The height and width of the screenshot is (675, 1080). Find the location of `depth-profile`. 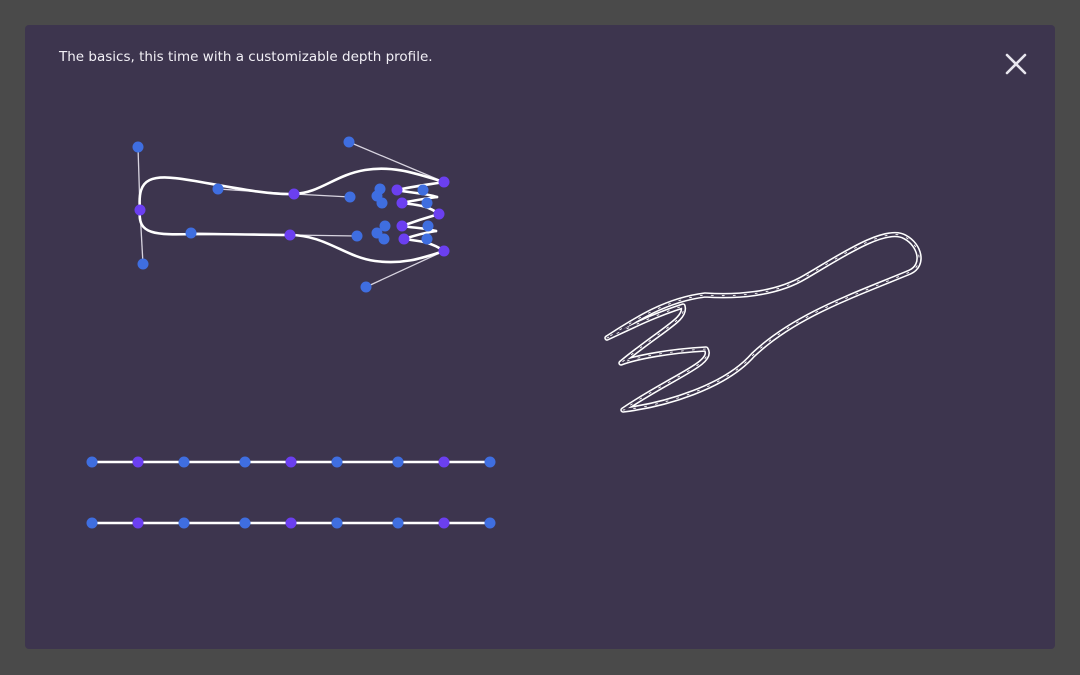

depth-profile is located at coordinates (291, 492).